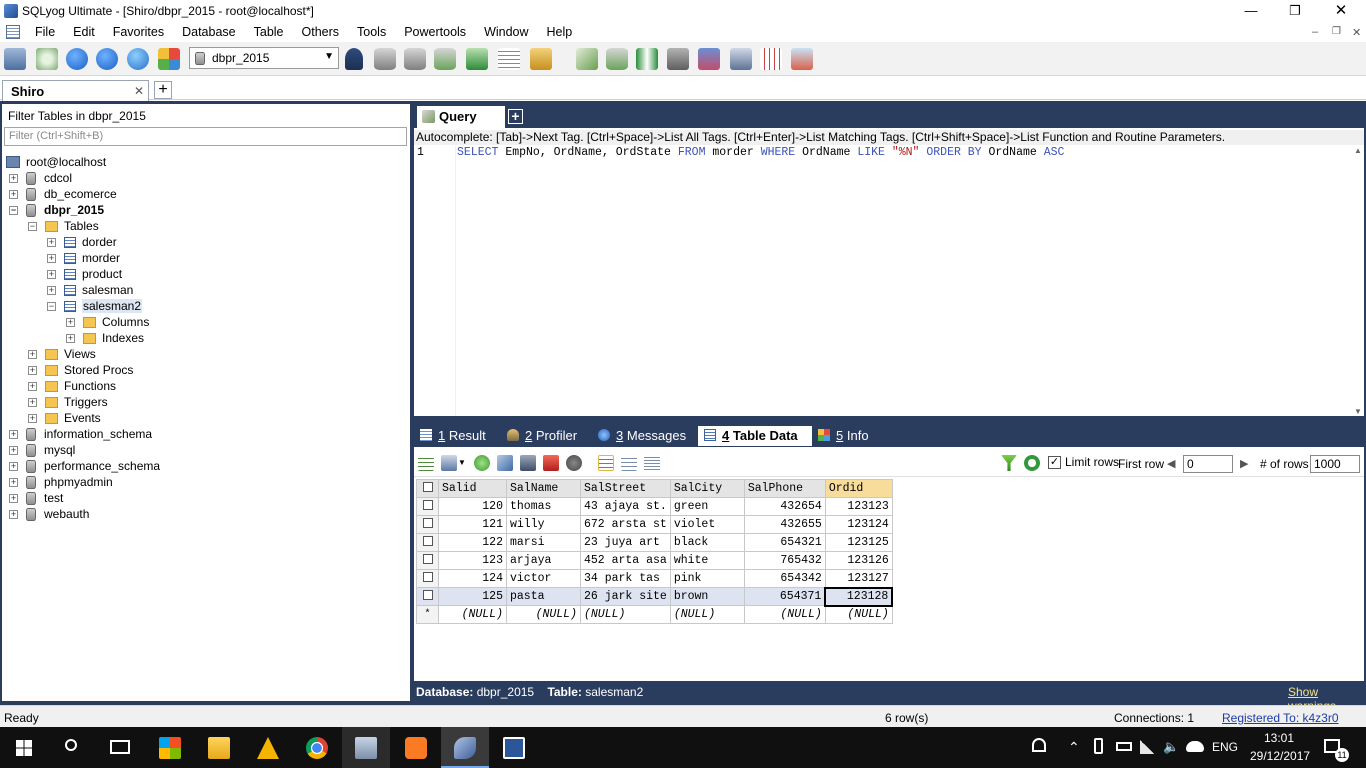  Describe the element at coordinates (707, 524) in the screenshot. I see `grid-cell: violet` at that location.